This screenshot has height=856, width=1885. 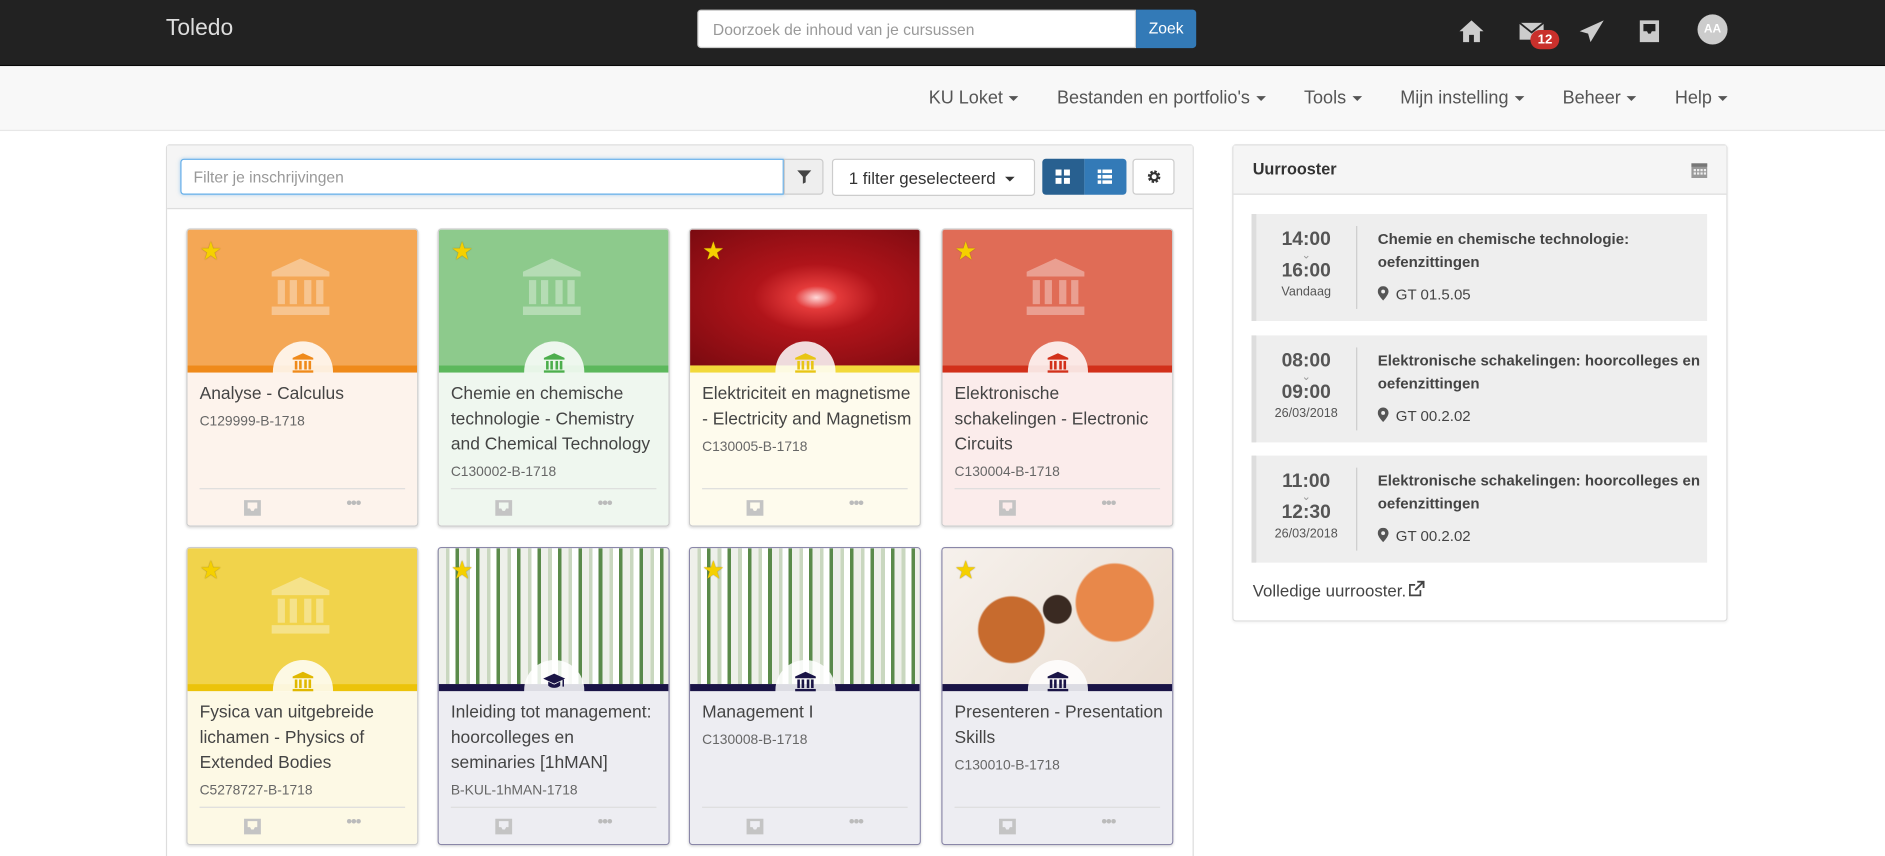 What do you see at coordinates (807, 725) in the screenshot?
I see `course-title: Management I C130008-B-1718` at bounding box center [807, 725].